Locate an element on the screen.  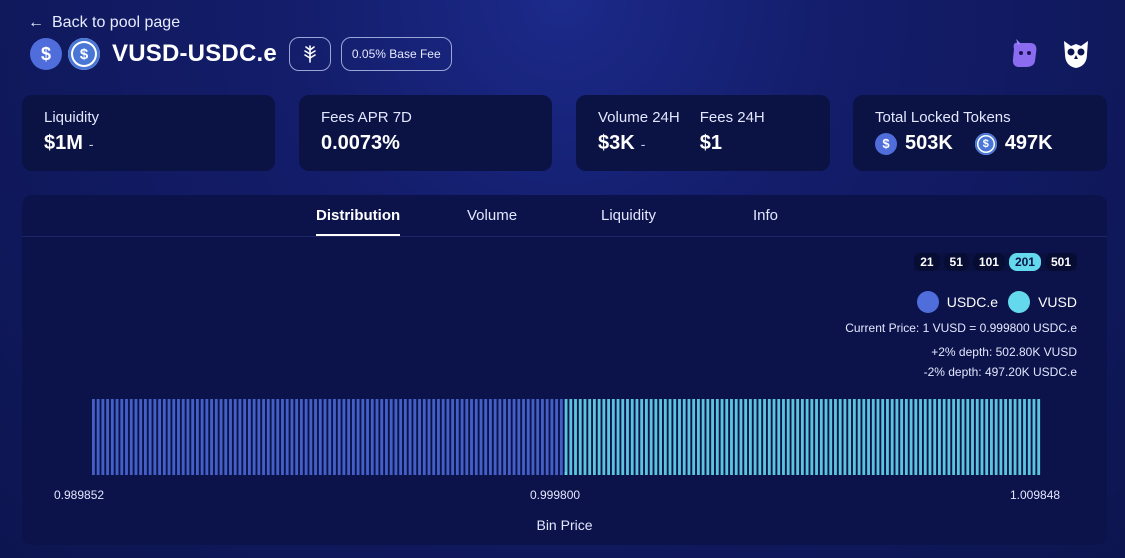
range-option-501: 501 is located at coordinates (1060, 262).